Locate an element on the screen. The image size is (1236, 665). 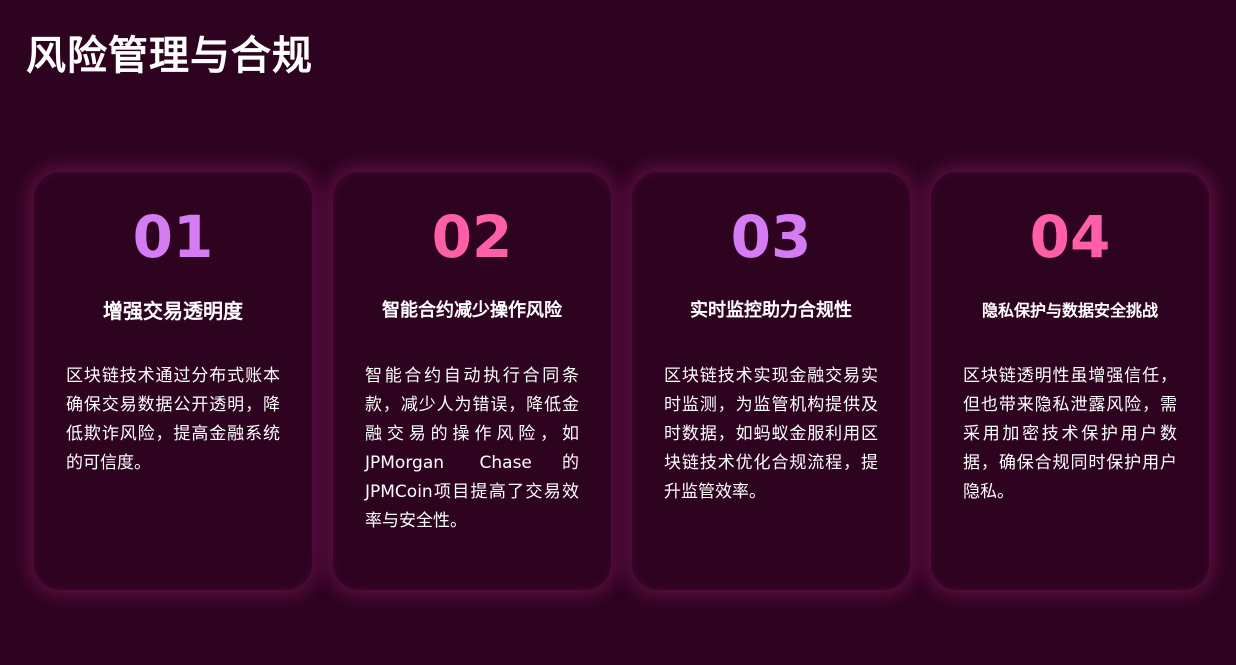
card-heading: 智能合约减少操作风险 is located at coordinates (472, 310).